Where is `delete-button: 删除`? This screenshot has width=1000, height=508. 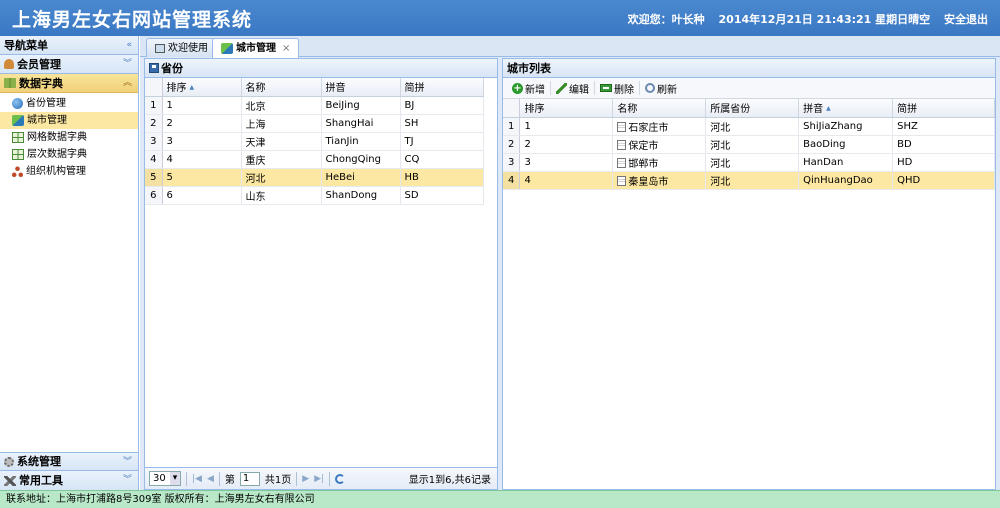
delete-button: 删除 is located at coordinates (617, 88).